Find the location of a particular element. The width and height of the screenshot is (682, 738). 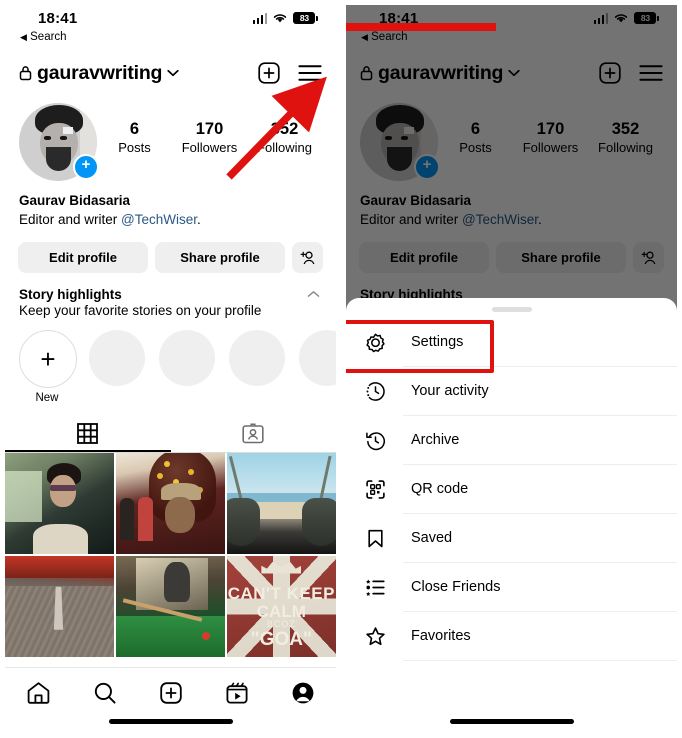

stat-posts: 6 Posts is located at coordinates (135, 138).